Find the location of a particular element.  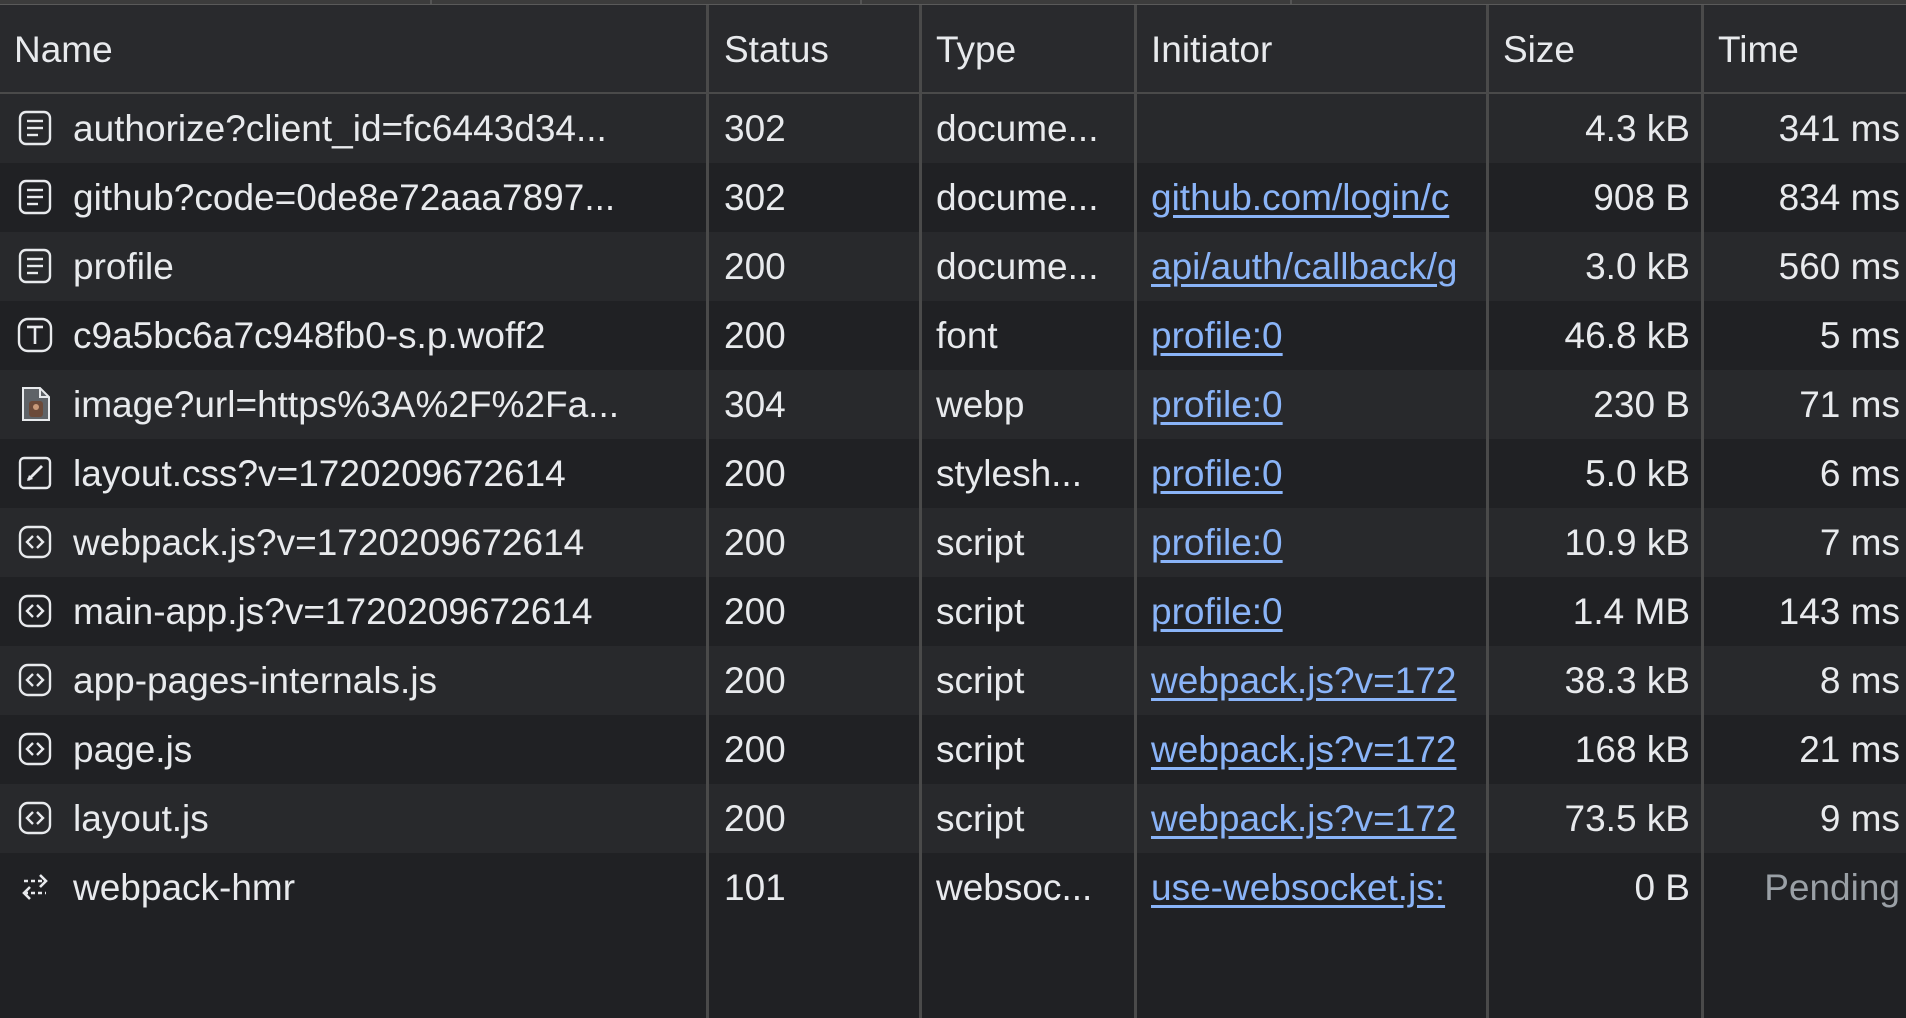

request-size: 0 B is located at coordinates (1662, 887).